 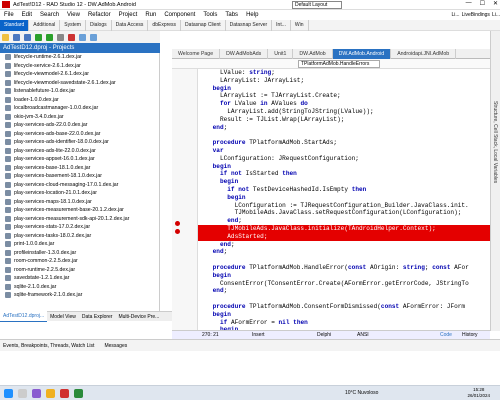 What do you see at coordinates (344, 174) in the screenshot?
I see `code-line: if not IsStarted then` at bounding box center [344, 174].